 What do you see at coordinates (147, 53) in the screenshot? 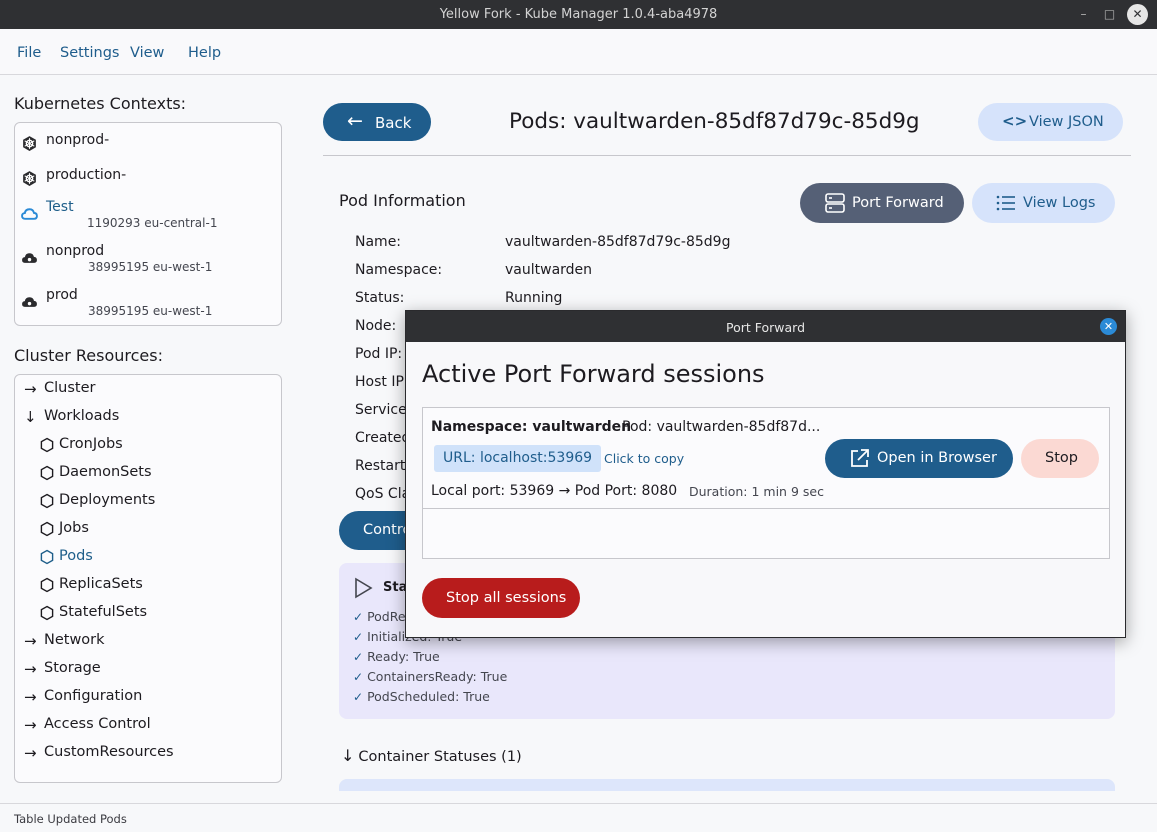
I see `menu-view: View` at bounding box center [147, 53].